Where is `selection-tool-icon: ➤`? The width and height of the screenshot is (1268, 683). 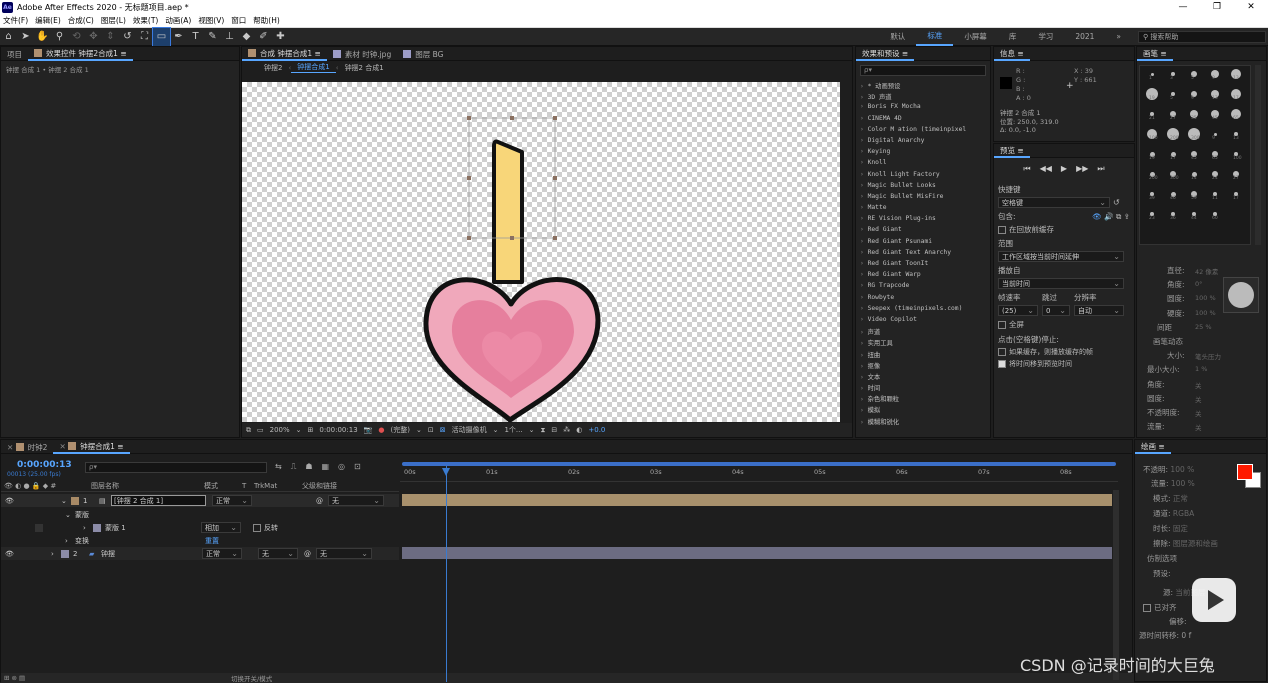
selection-tool-icon: ➤ is located at coordinates (25, 37).